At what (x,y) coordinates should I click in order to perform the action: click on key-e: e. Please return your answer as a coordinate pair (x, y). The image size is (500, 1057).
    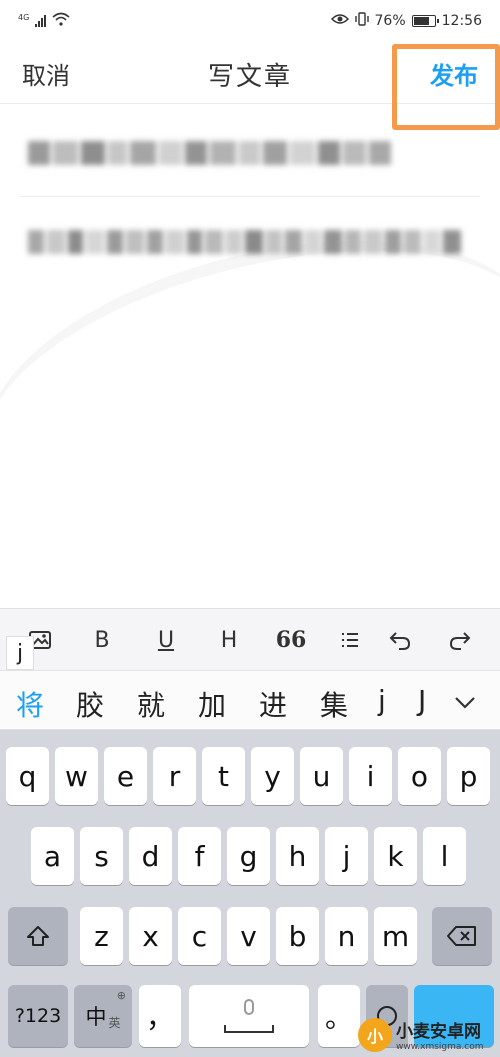
    Looking at the image, I should click on (125, 776).